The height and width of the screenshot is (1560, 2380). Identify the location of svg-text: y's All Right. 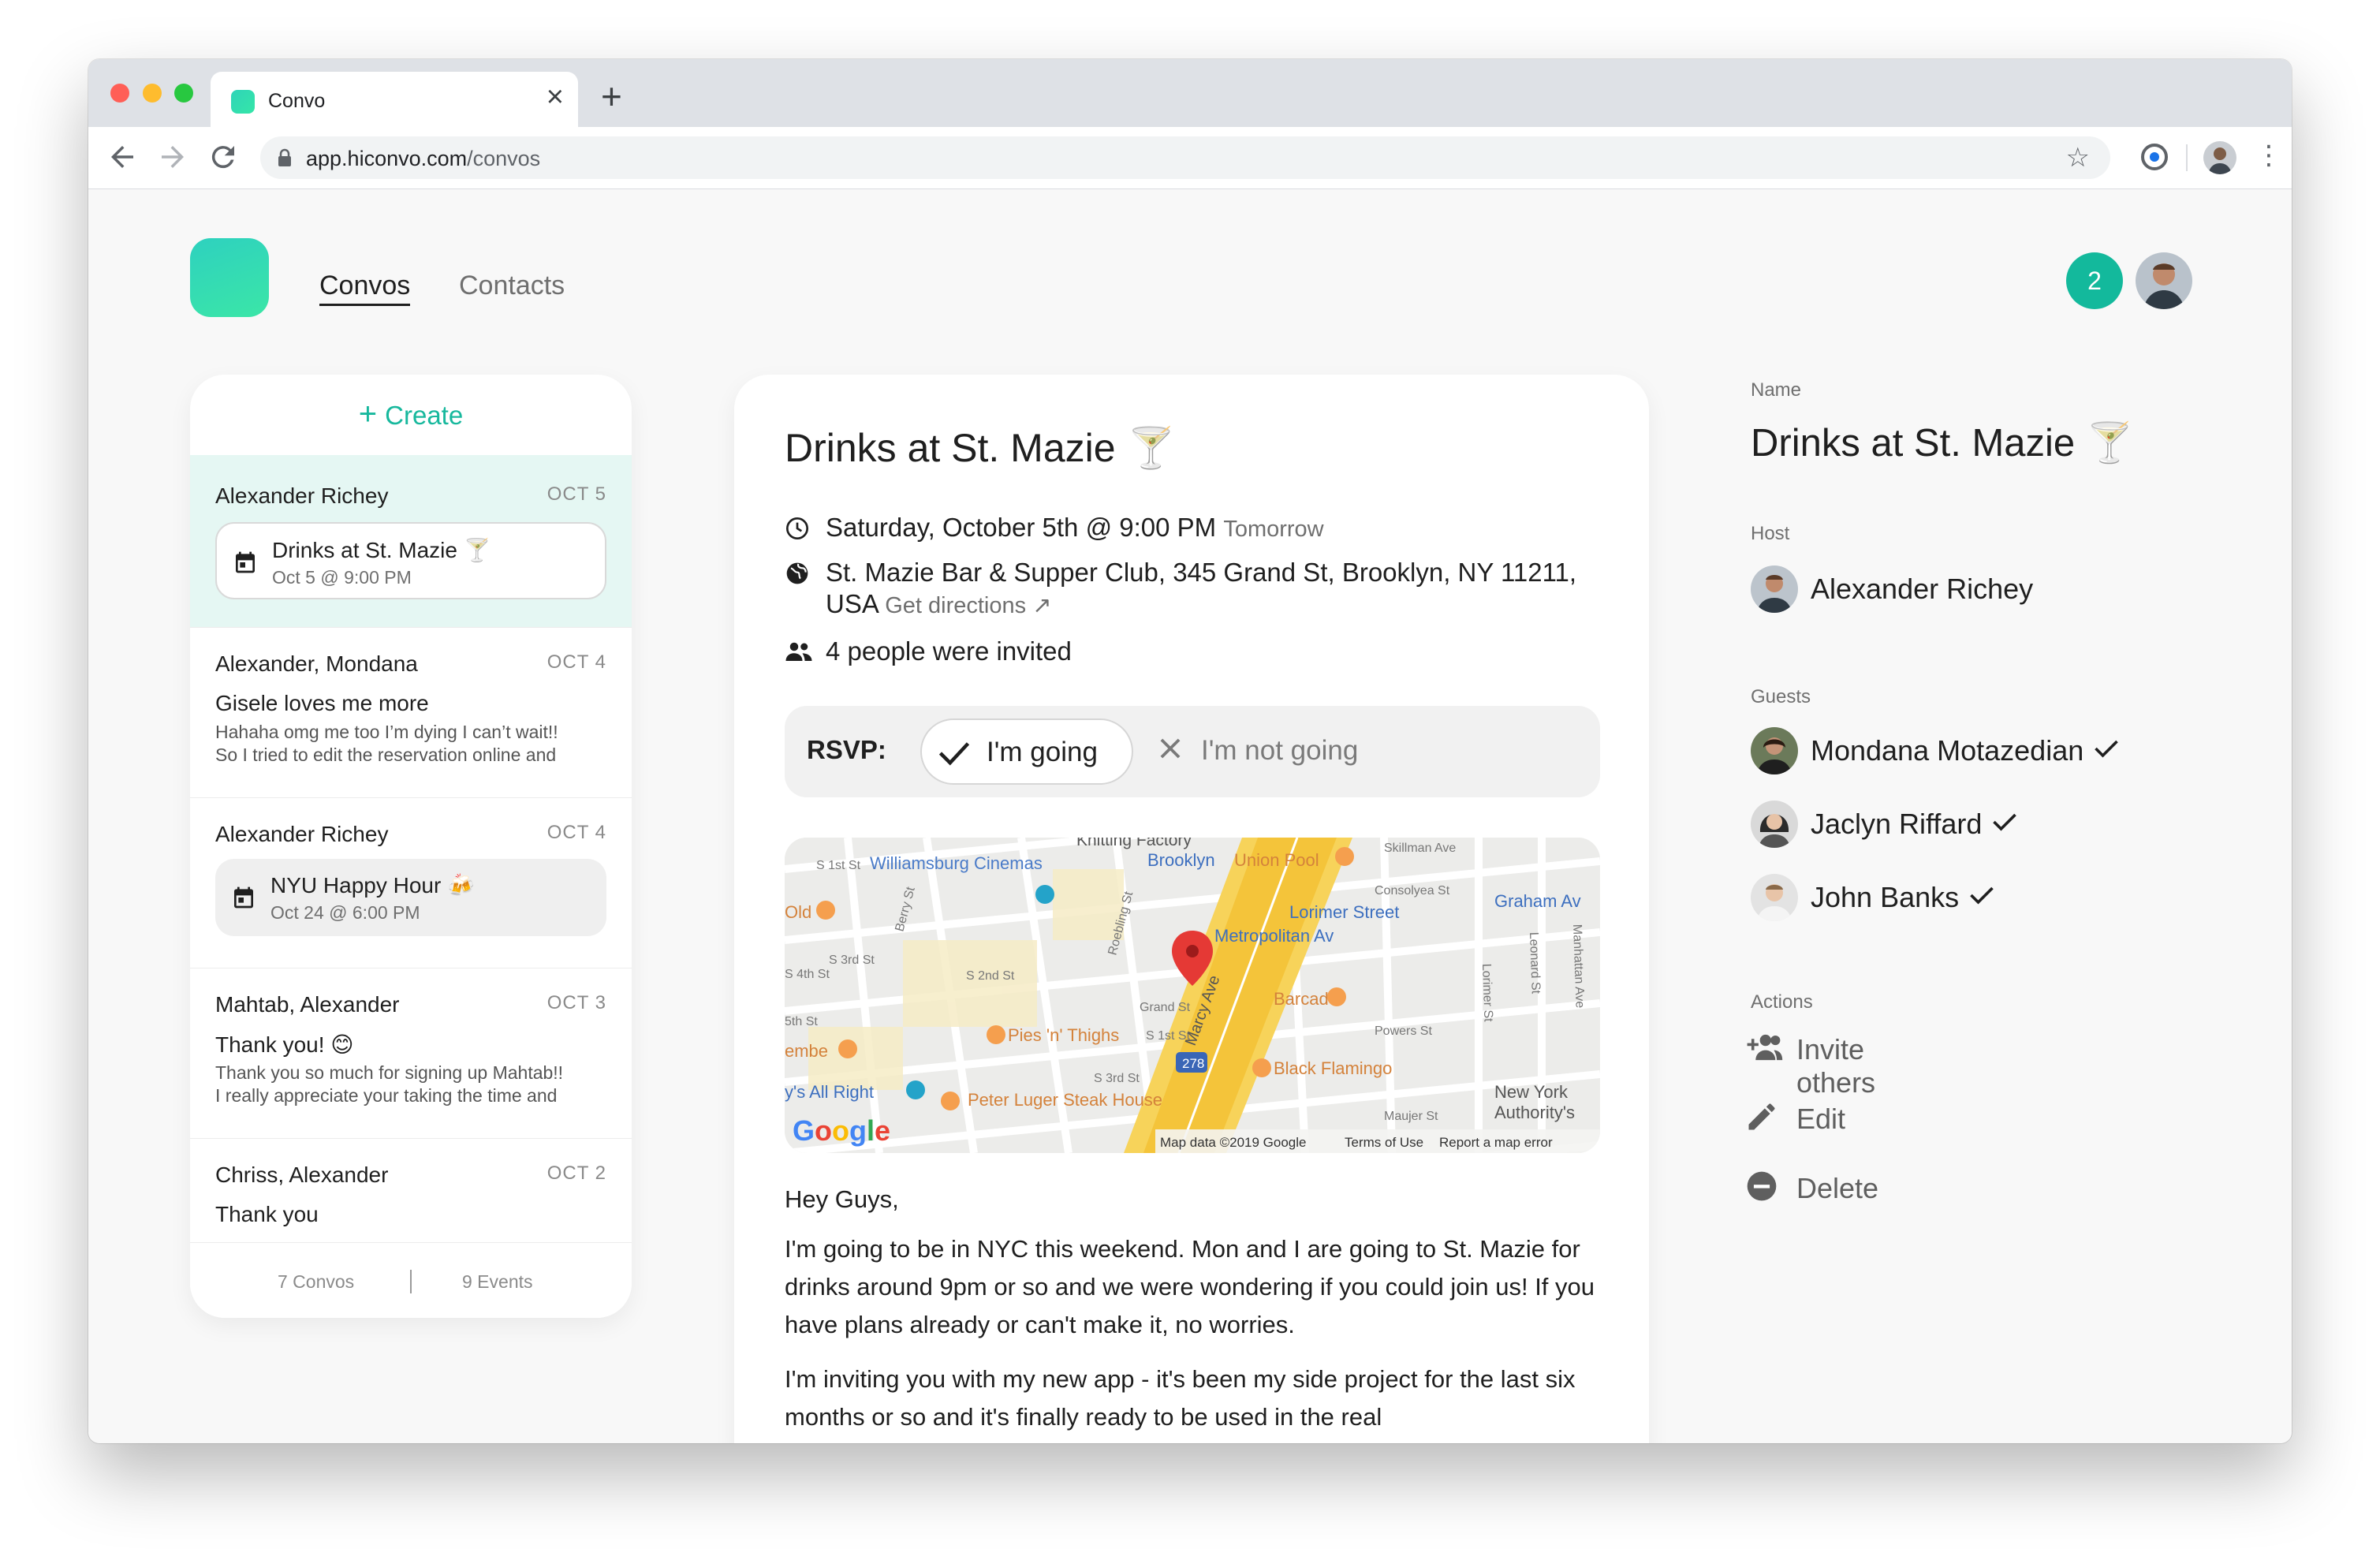
(829, 1092).